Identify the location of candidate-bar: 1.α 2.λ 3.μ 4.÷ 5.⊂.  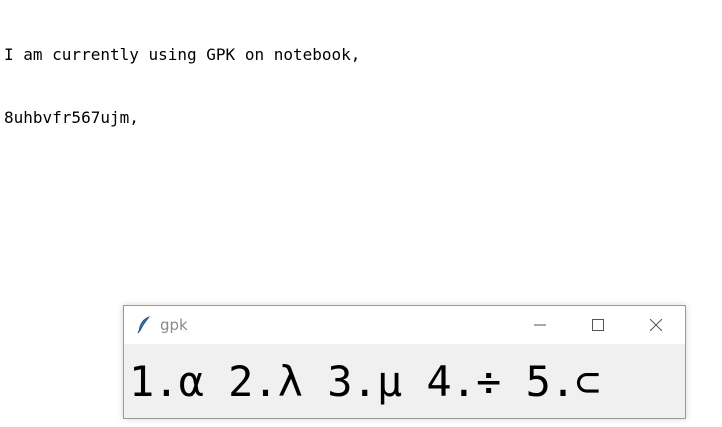
(404, 381).